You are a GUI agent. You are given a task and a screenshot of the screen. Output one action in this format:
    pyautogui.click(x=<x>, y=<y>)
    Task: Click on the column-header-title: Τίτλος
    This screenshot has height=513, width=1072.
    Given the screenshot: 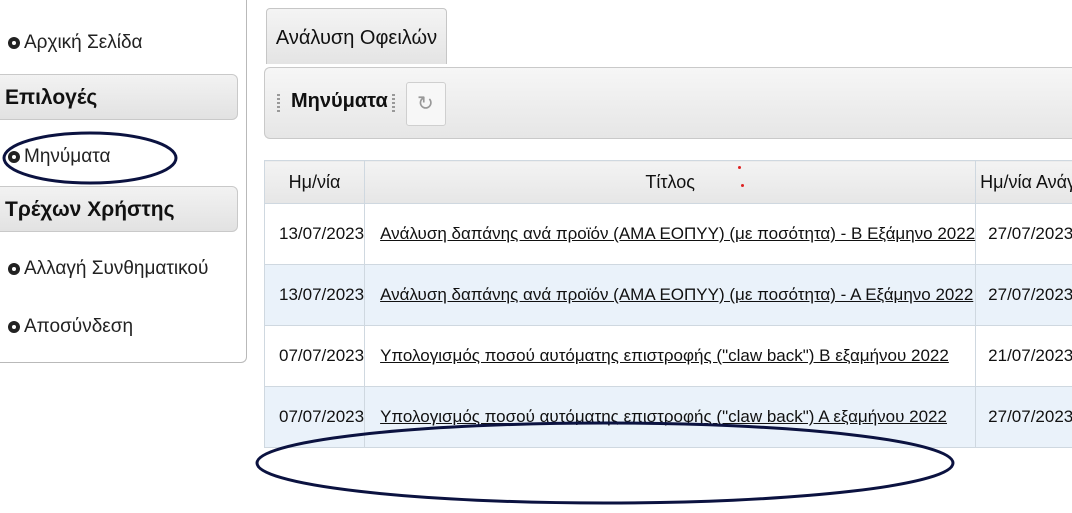 What is the action you would take?
    pyautogui.click(x=670, y=182)
    